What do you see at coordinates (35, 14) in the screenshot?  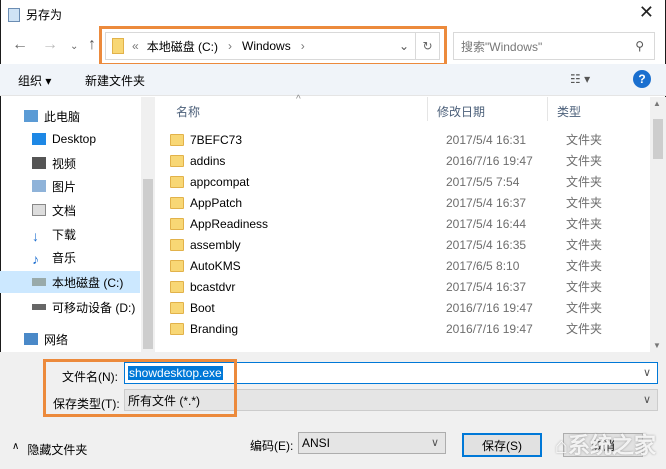 I see `title-bar: 另存为` at bounding box center [35, 14].